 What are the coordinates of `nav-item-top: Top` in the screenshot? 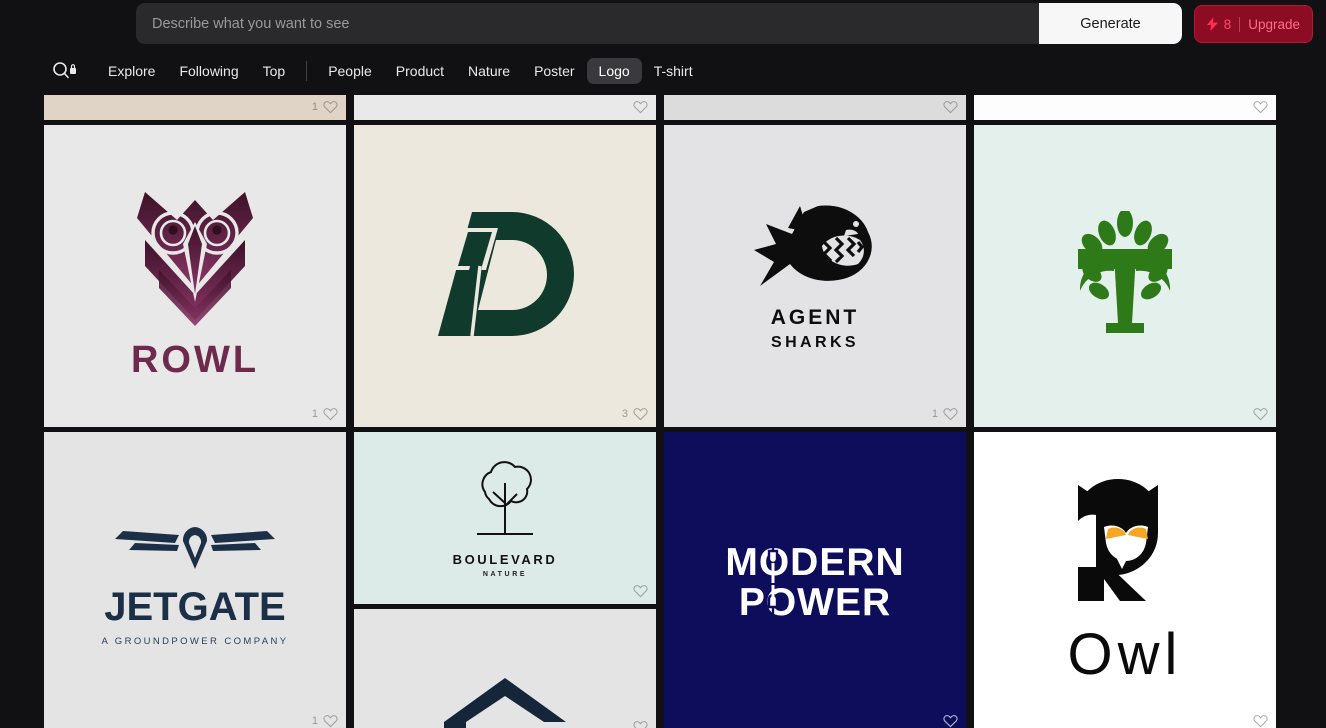 It's located at (274, 71).